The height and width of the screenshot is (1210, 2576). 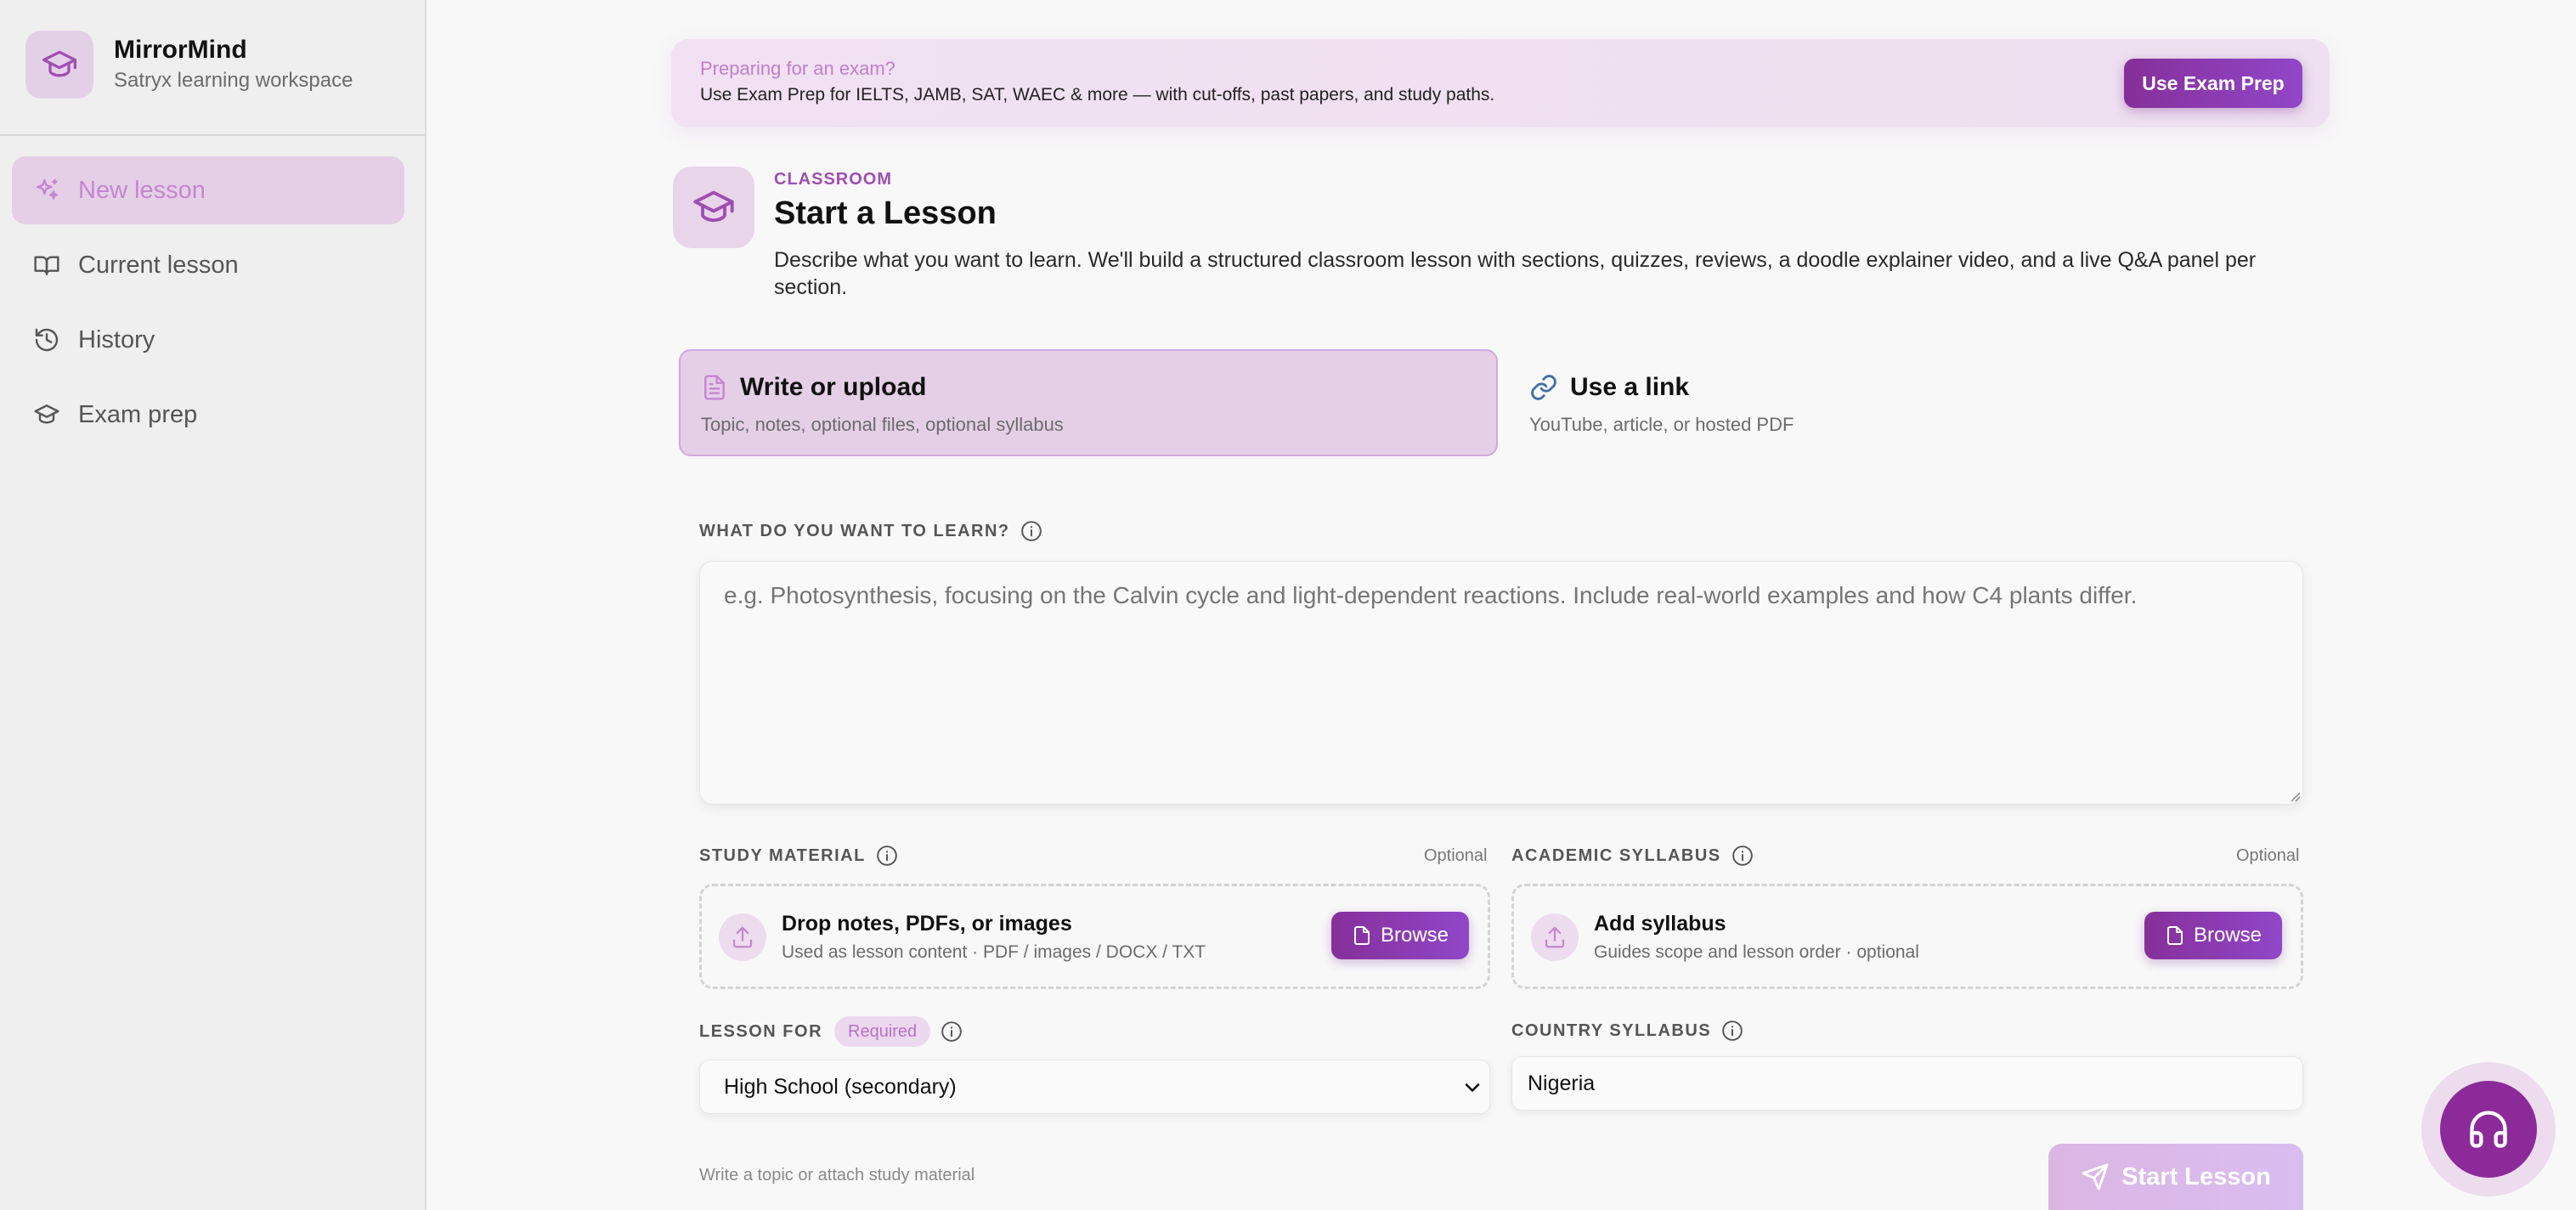 I want to click on start-lesson-button: Start Lesson, so click(x=2175, y=1177).